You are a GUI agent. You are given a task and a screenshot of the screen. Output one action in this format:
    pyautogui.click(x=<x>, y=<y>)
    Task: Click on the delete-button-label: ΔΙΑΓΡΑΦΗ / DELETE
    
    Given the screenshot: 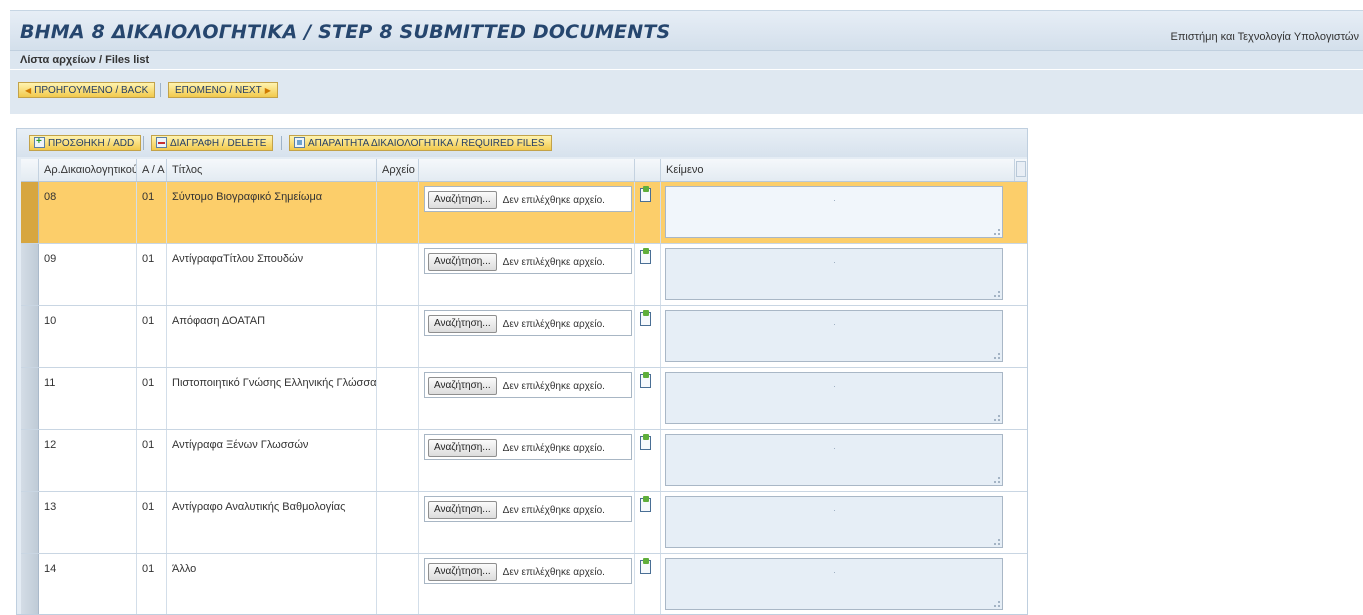 What is the action you would take?
    pyautogui.click(x=218, y=143)
    